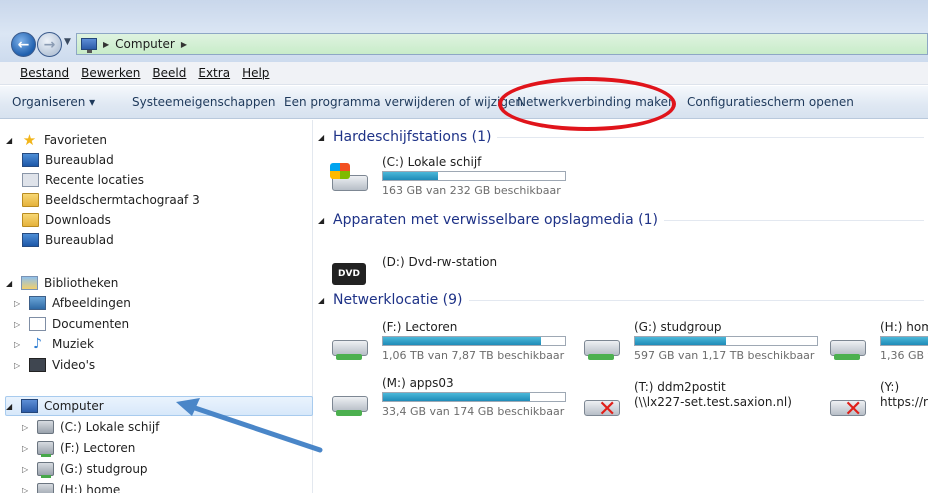 Image resolution: width=928 pixels, height=493 pixels. Describe the element at coordinates (75, 140) in the screenshot. I see `nav-favorites-label: Favorieten` at that location.